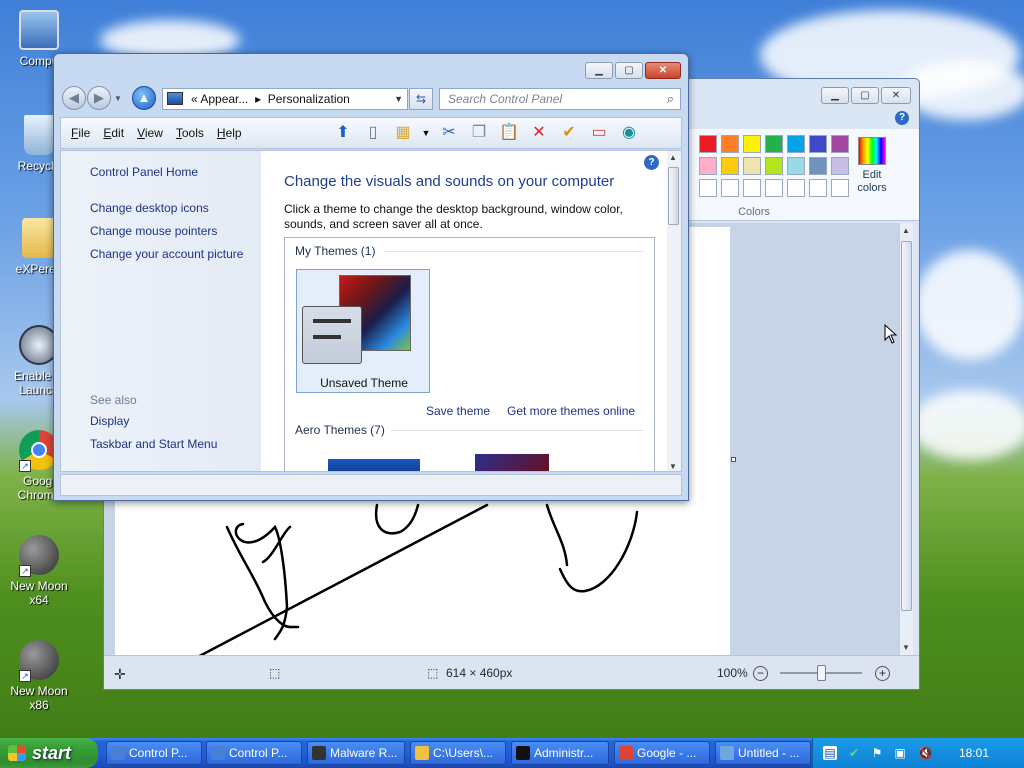  Describe the element at coordinates (509, 133) in the screenshot. I see `paste-icon: 📋` at that location.